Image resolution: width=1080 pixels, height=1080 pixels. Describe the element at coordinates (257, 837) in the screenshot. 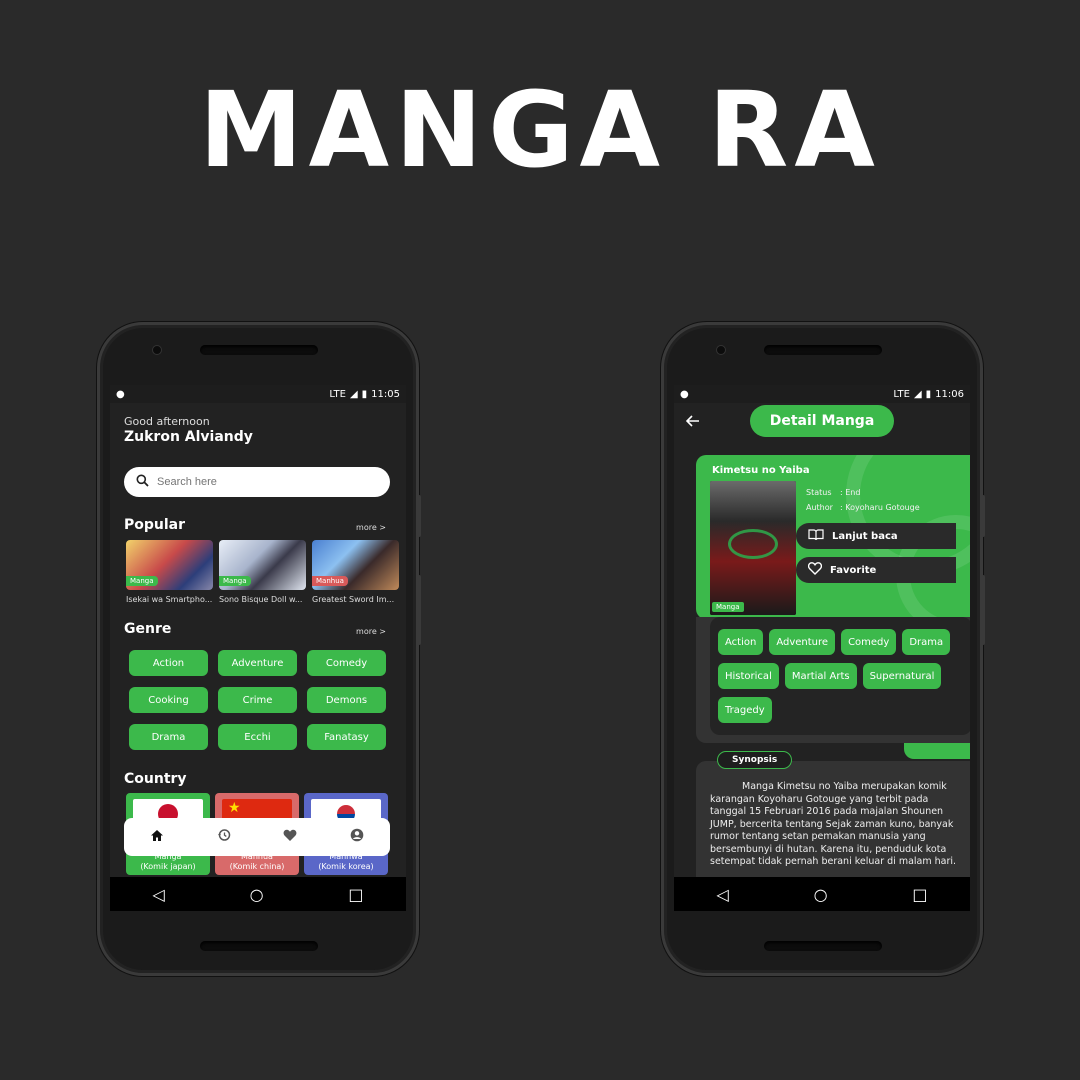

I see `bottom-nav` at that location.